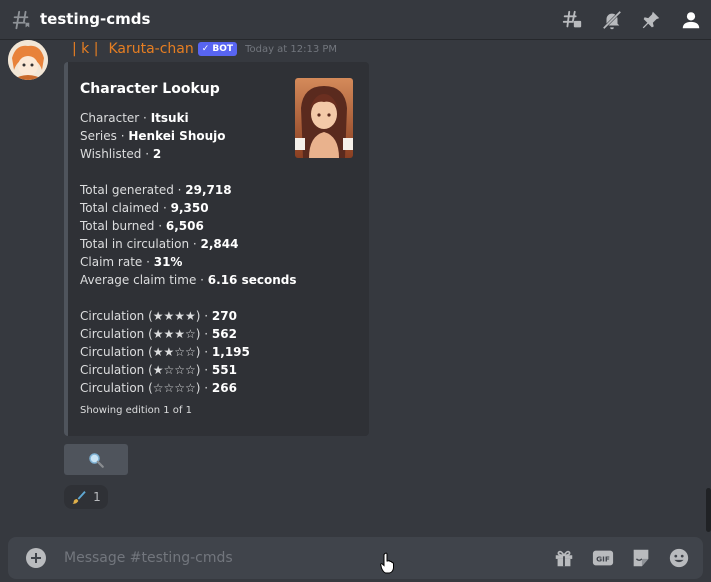 The image size is (711, 582). I want to click on channel-header: testing-cmds, so click(355, 20).